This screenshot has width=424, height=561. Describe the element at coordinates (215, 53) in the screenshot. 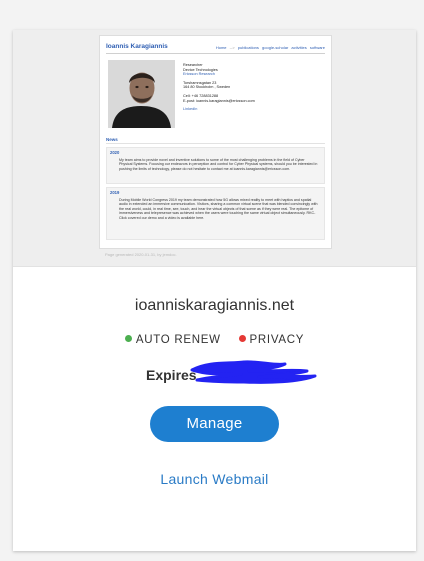

I see `preview-divider` at that location.